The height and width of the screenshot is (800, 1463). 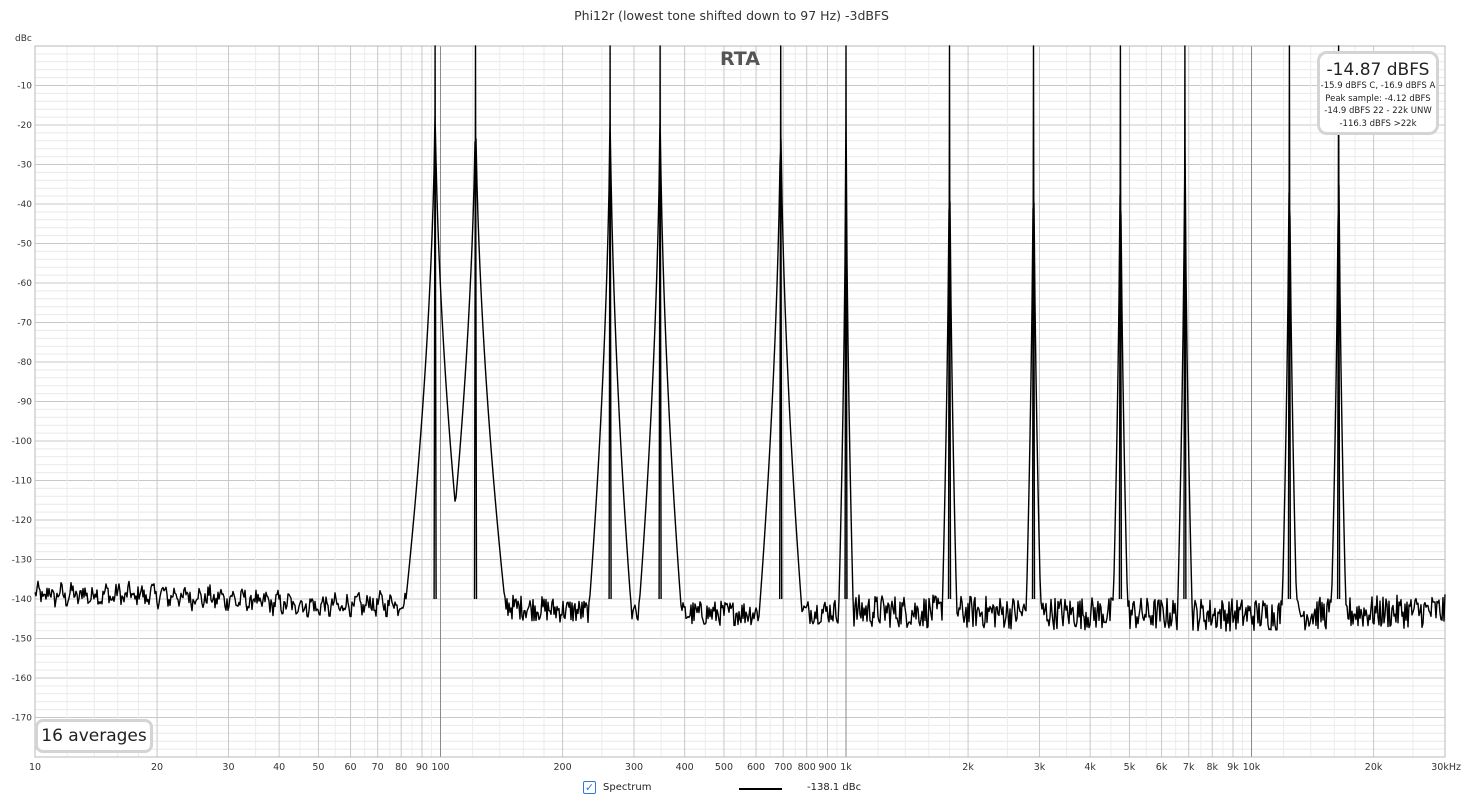 I want to click on legend-series-value: -138.1 dBc, so click(x=834, y=787).